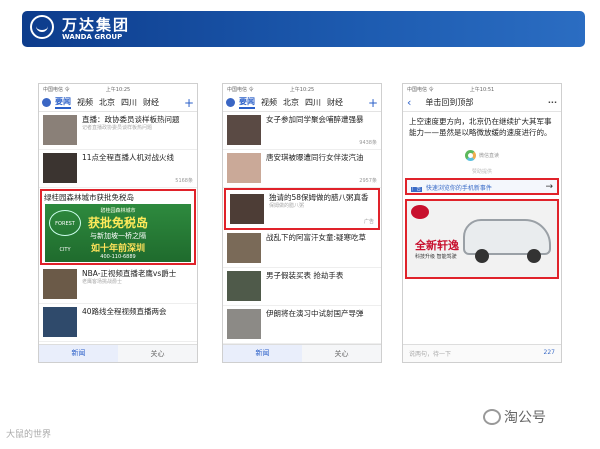  Describe the element at coordinates (128, 157) in the screenshot. I see `news-title: 11点全程直播人机对战火线` at that location.